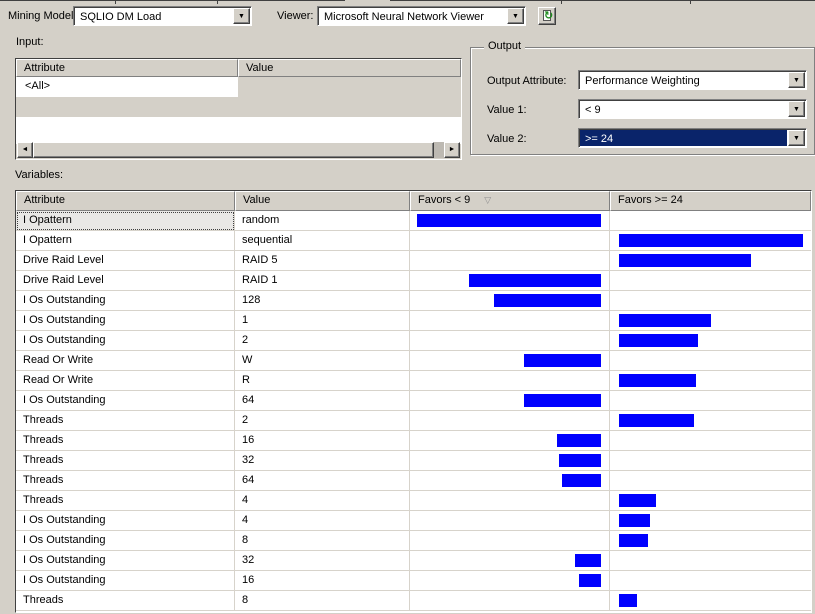 The image size is (815, 614). Describe the element at coordinates (322, 381) in the screenshot. I see `value-cell: R` at that location.